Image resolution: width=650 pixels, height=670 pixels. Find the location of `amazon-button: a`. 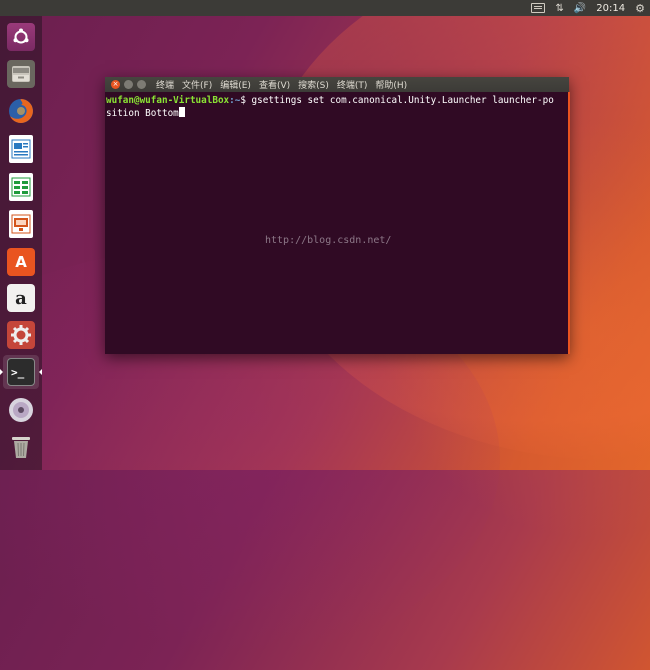

amazon-button: a is located at coordinates (21, 298).